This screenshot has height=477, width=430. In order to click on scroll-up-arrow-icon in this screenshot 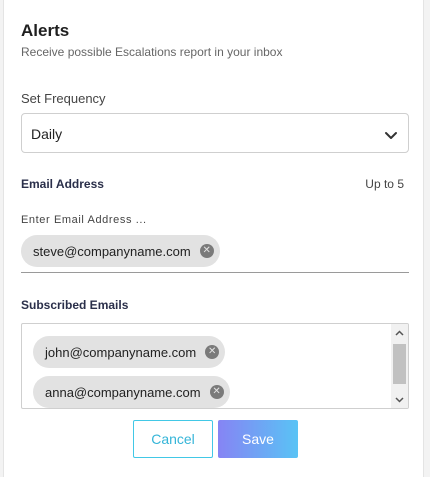, I will do `click(399, 332)`.